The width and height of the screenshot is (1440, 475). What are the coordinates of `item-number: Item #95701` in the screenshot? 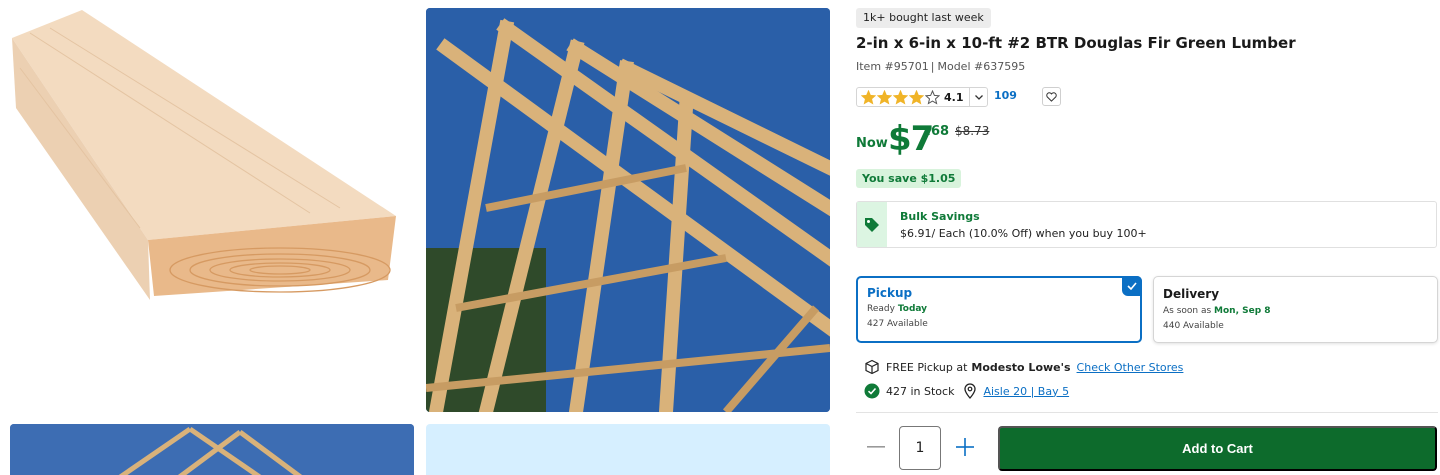 It's located at (892, 66).